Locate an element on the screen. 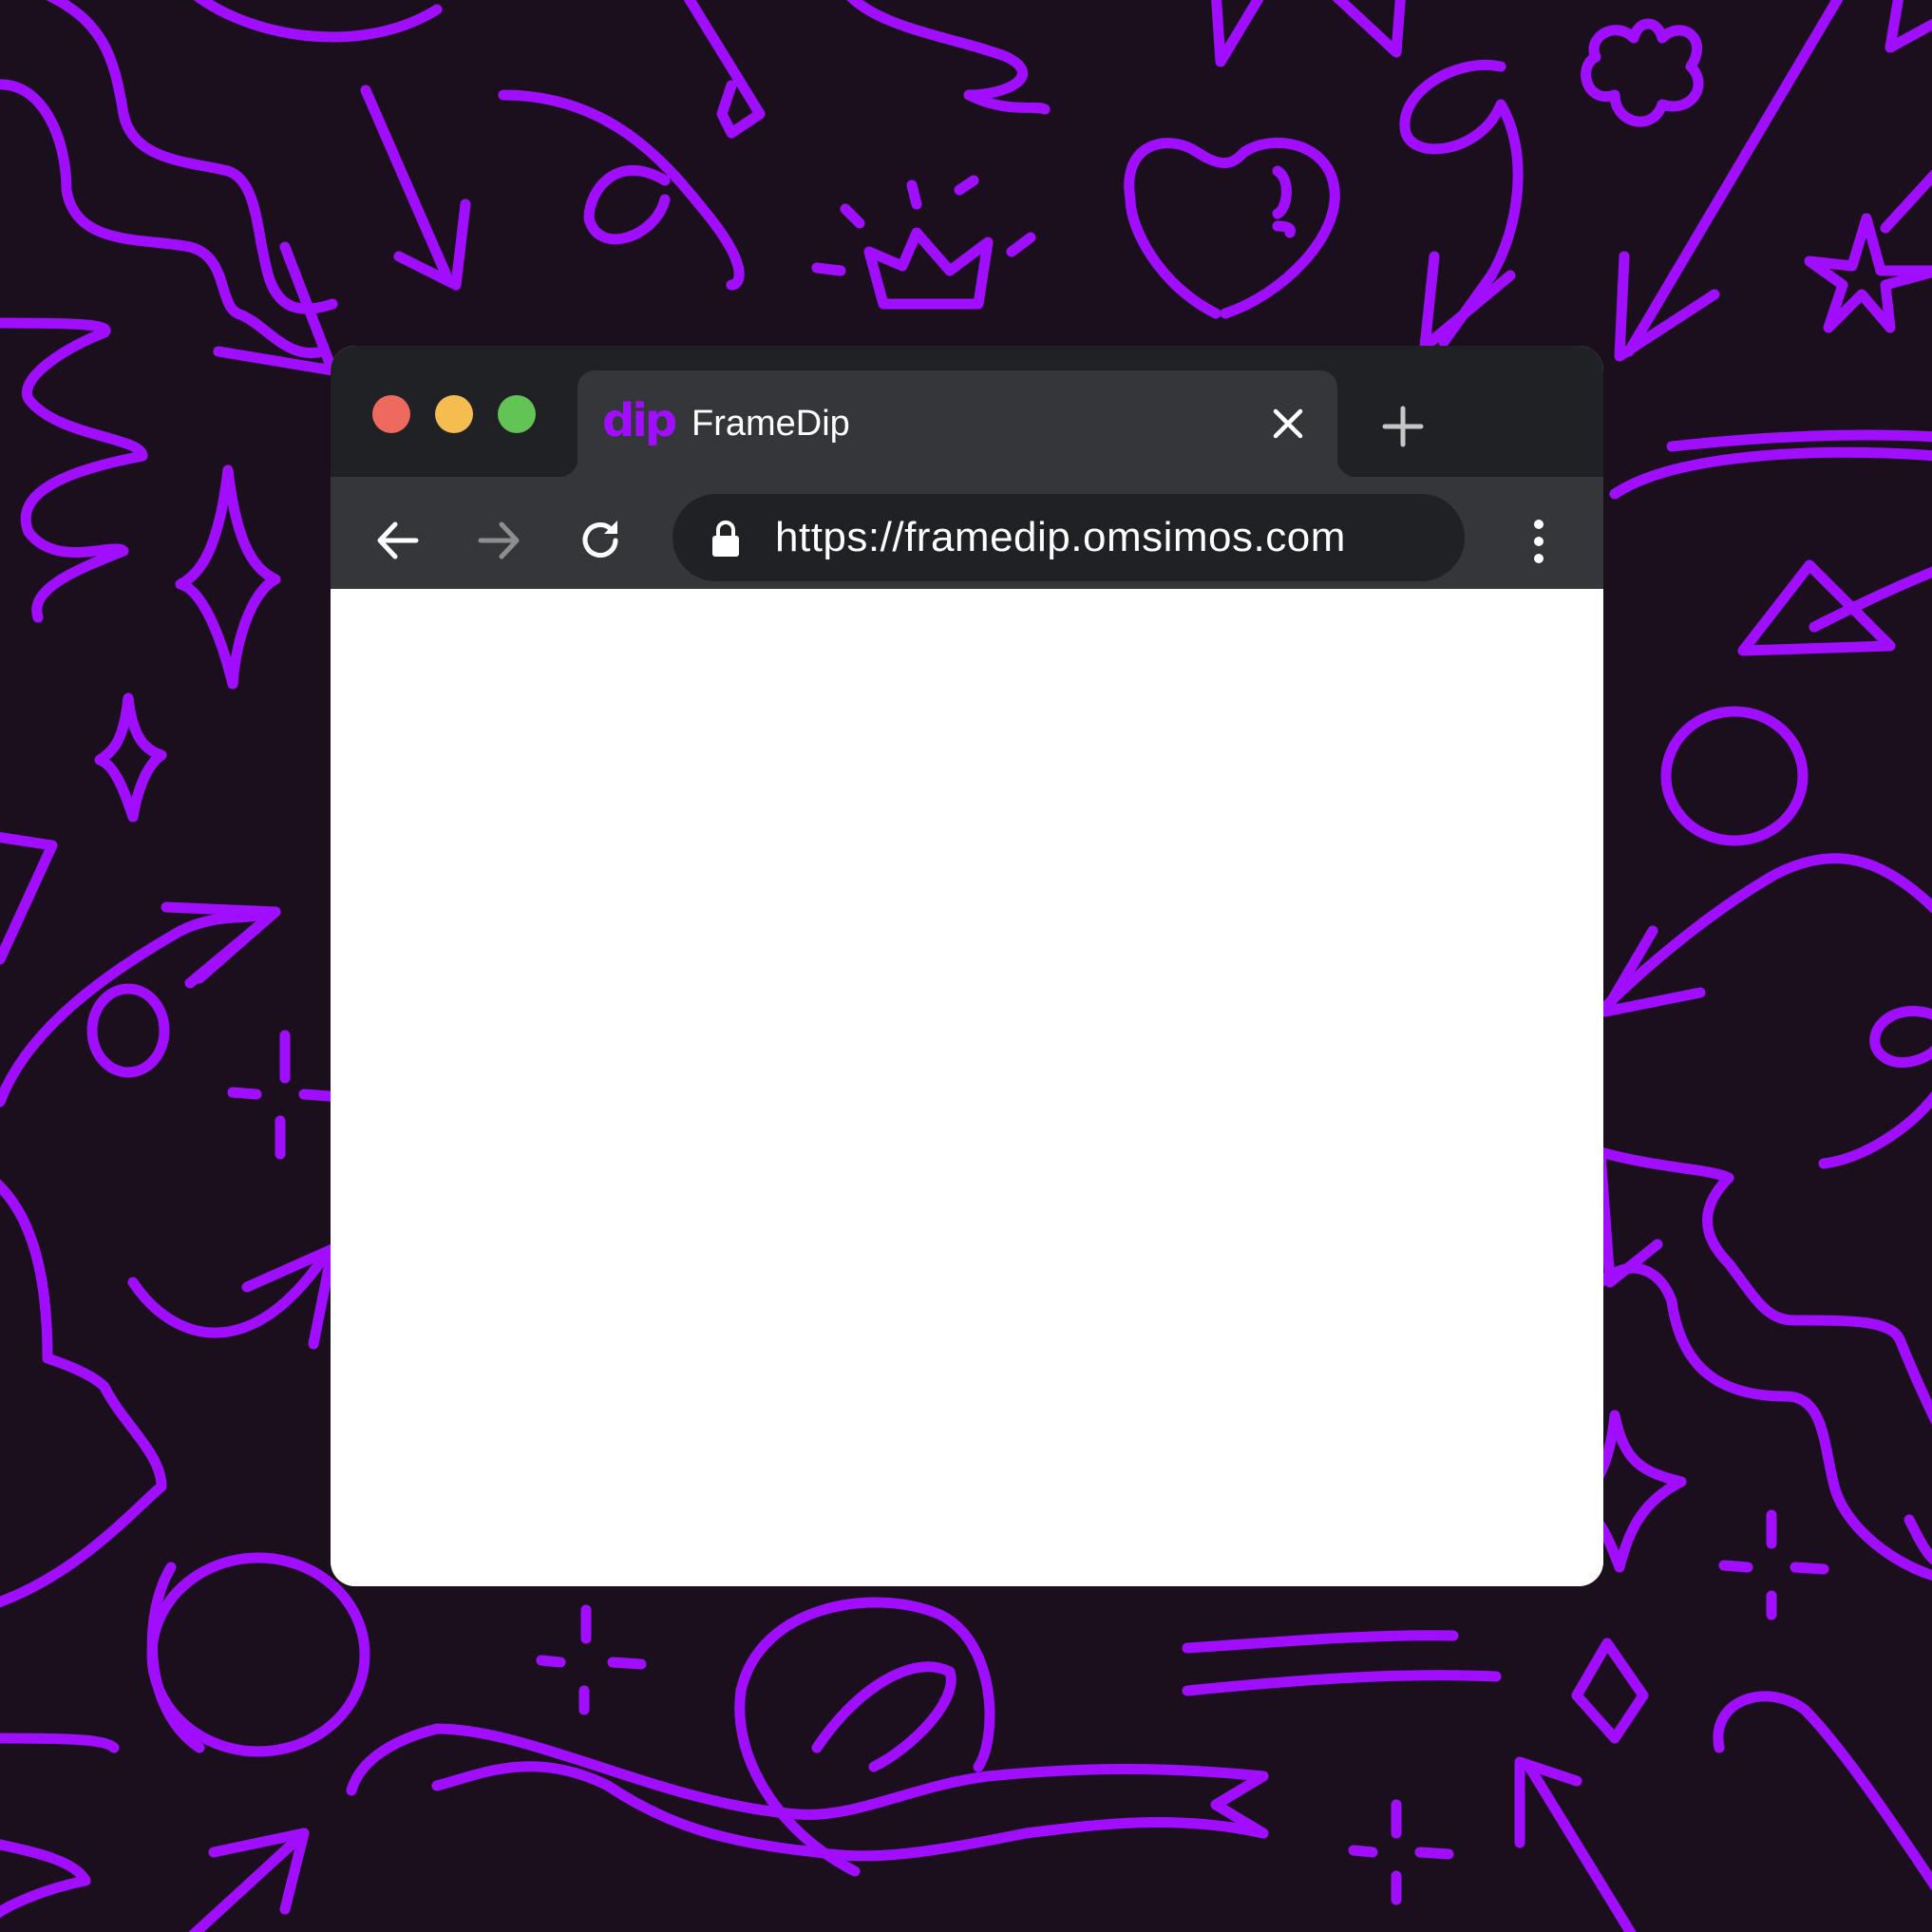 This screenshot has width=1932, height=1932. maximize-window-icon is located at coordinates (517, 414).